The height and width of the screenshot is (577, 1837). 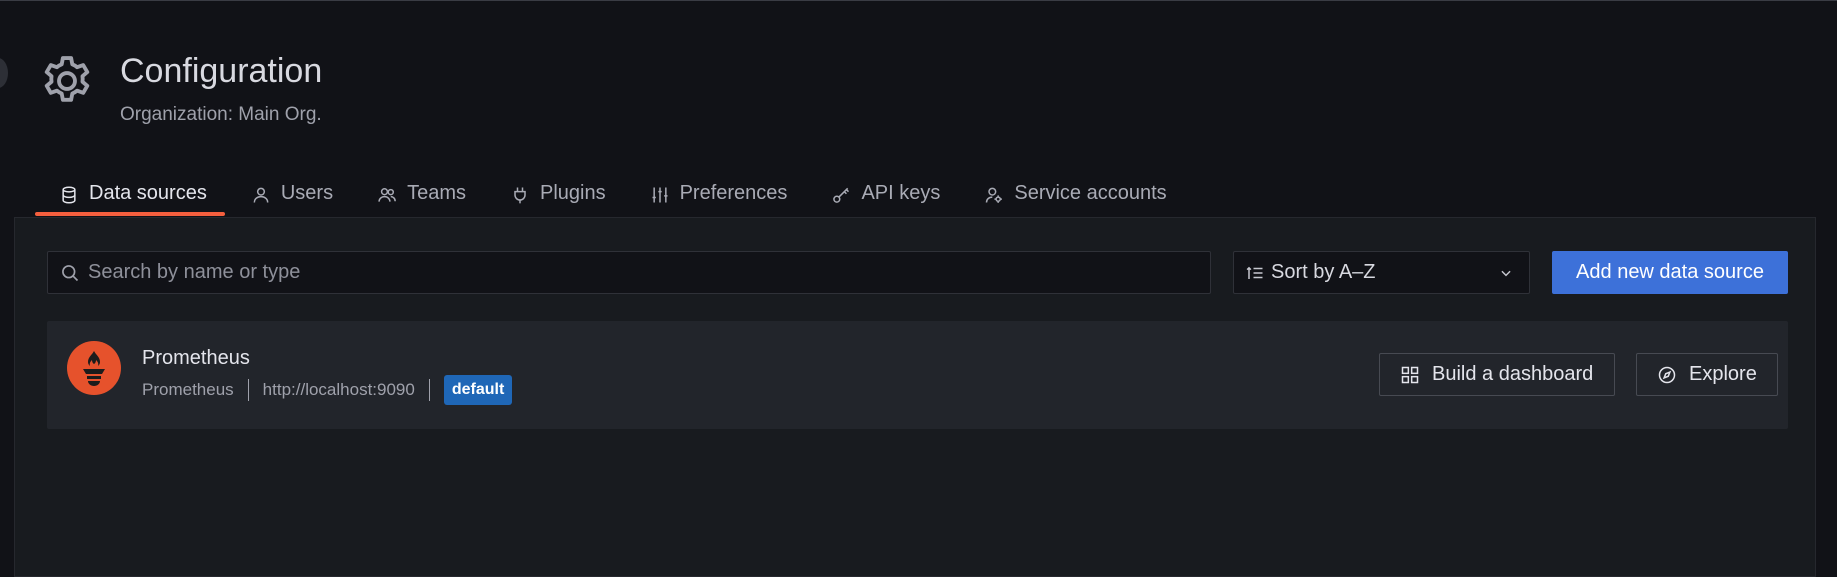 I want to click on sort-label: Sort by A–Z, so click(x=1323, y=272).